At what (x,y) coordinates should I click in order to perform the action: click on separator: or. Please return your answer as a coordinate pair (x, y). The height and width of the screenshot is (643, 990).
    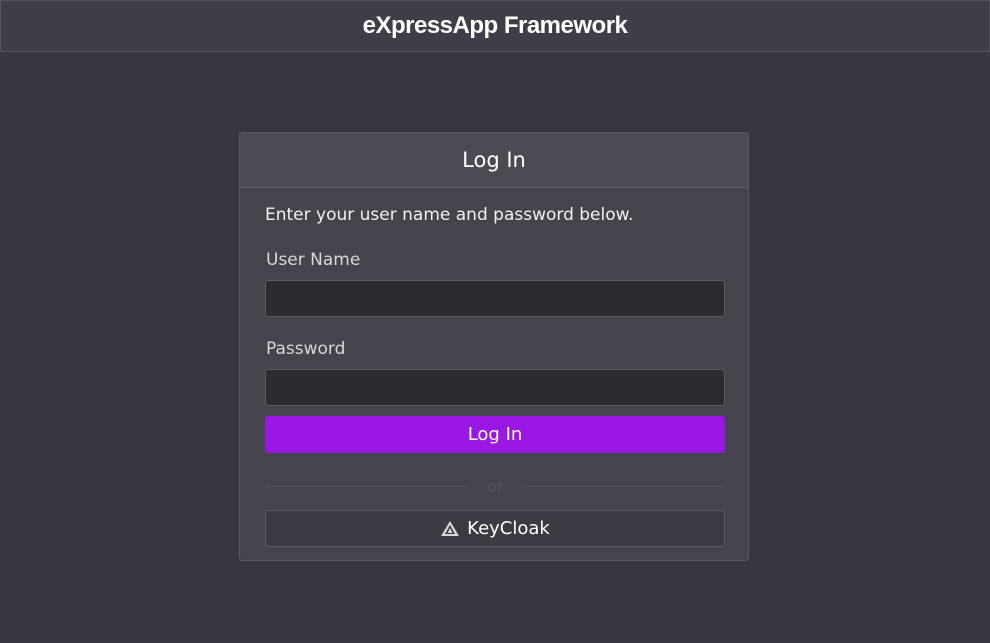
    Looking at the image, I should click on (495, 487).